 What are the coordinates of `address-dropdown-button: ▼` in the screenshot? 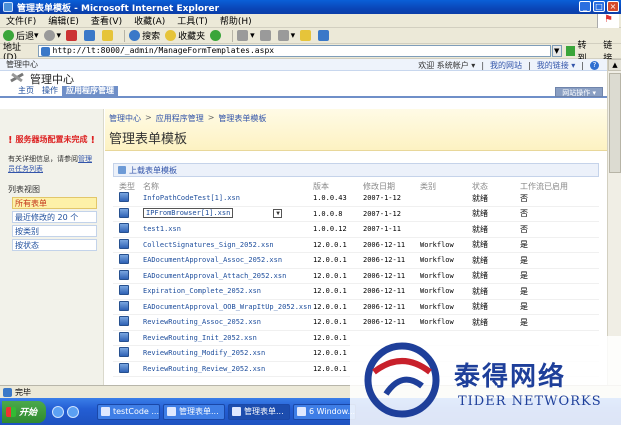 It's located at (556, 51).